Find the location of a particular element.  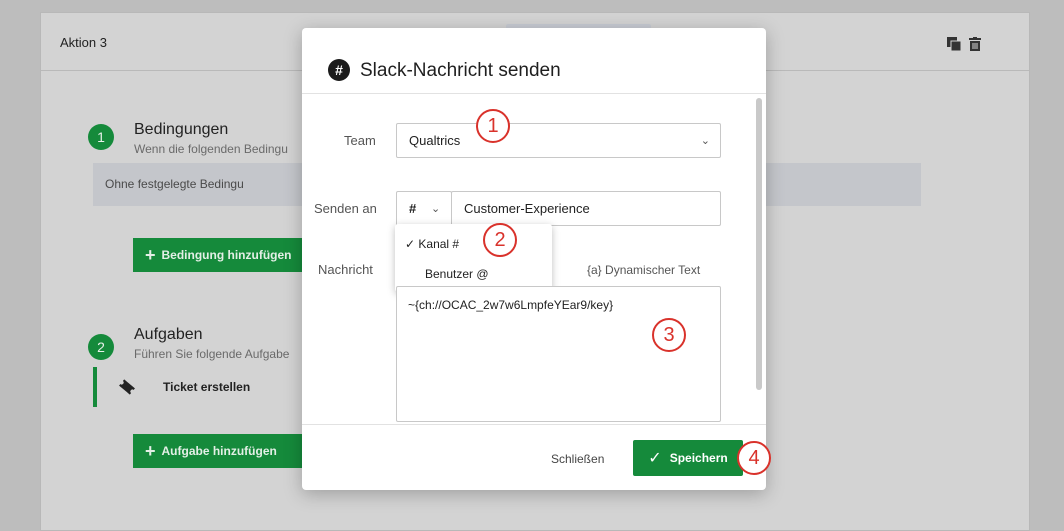

send-to-label: Senden an is located at coordinates (345, 208).